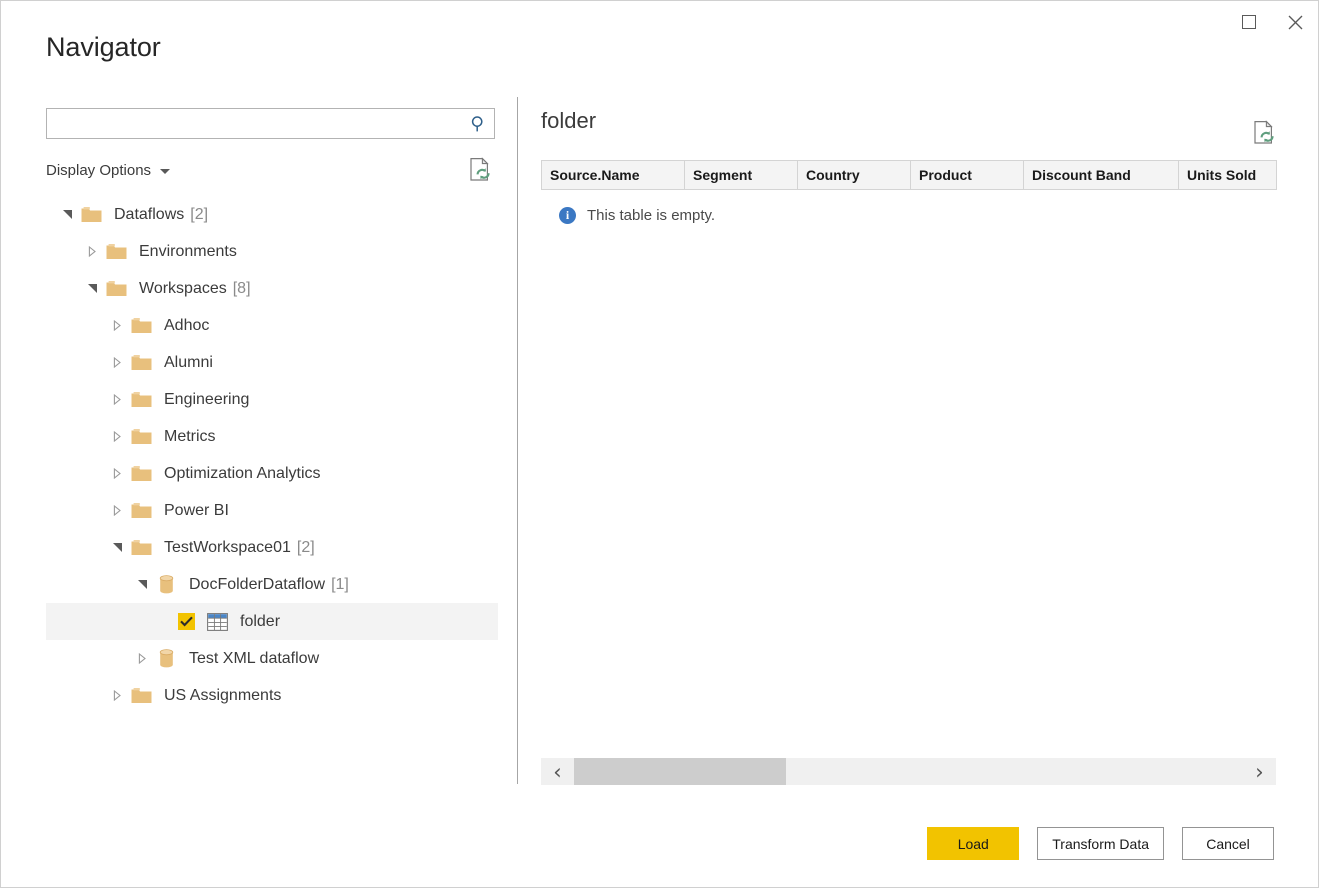 This screenshot has width=1321, height=890. What do you see at coordinates (217, 621) in the screenshot?
I see `table-icon` at bounding box center [217, 621].